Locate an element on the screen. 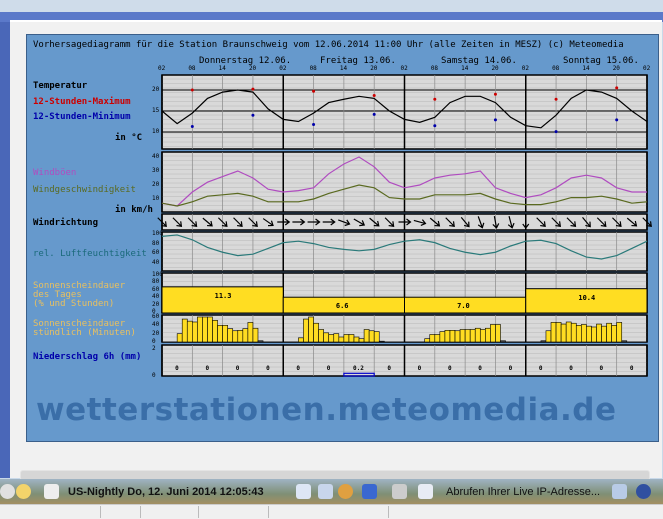 The image size is (663, 519). globe-icon is located at coordinates (643, 491).